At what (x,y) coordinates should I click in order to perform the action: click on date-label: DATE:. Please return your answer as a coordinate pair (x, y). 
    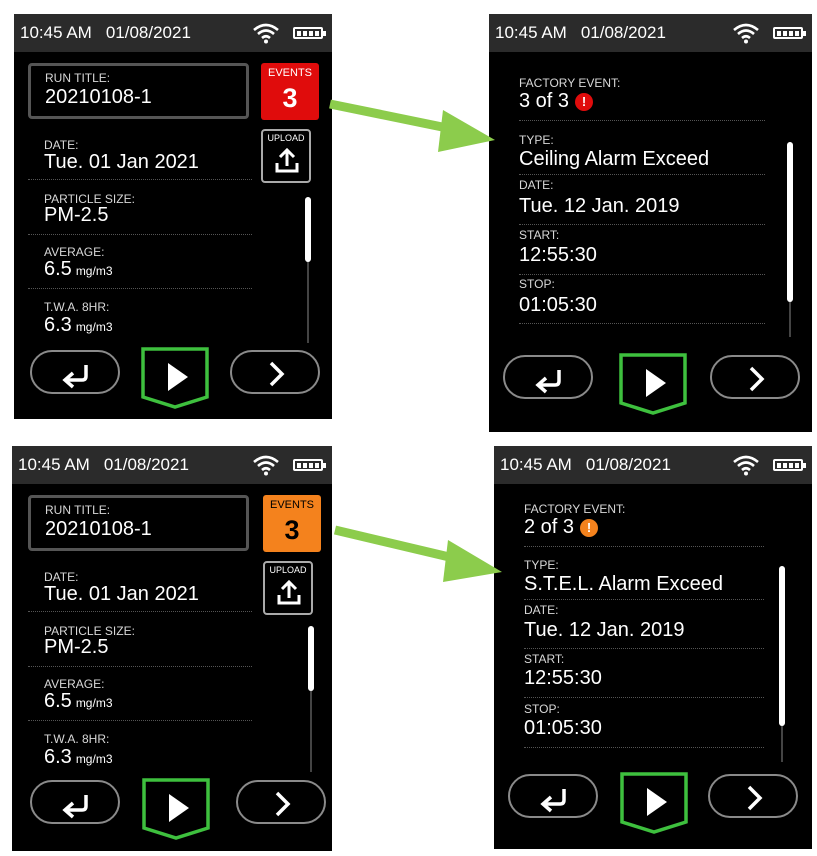
    Looking at the image, I should click on (61, 145).